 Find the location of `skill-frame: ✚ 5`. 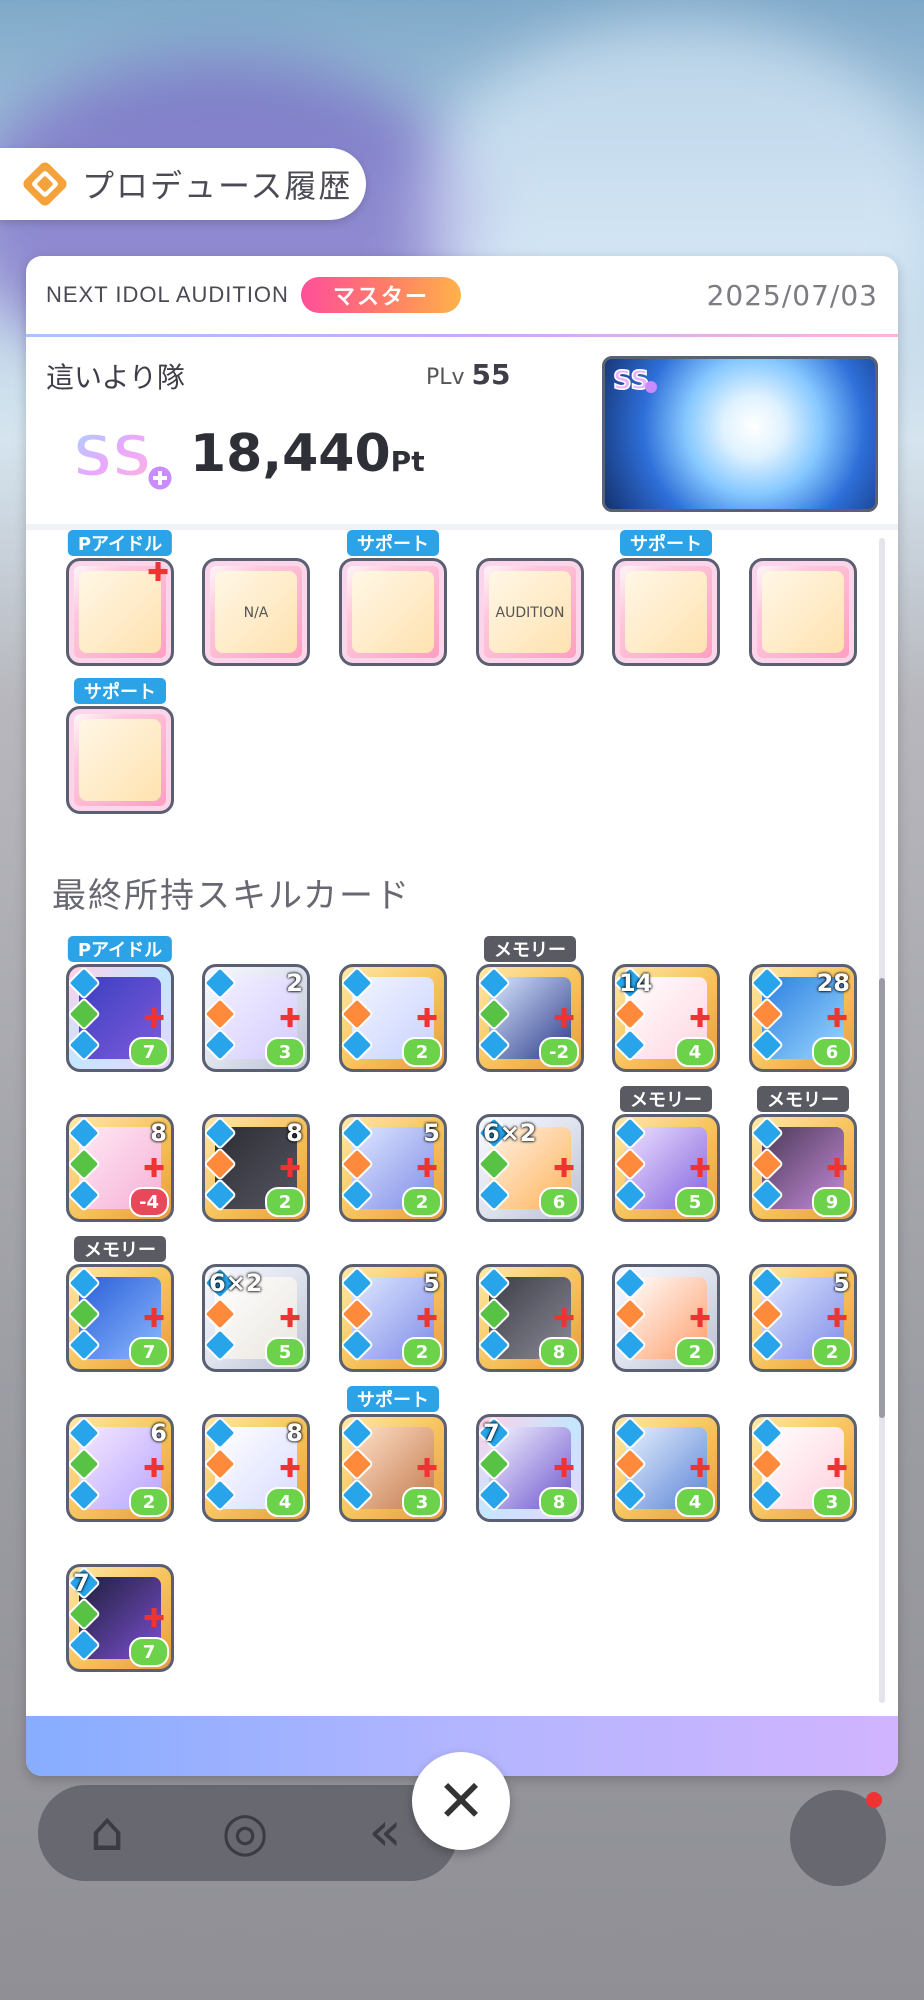

skill-frame: ✚ 5 is located at coordinates (666, 1168).